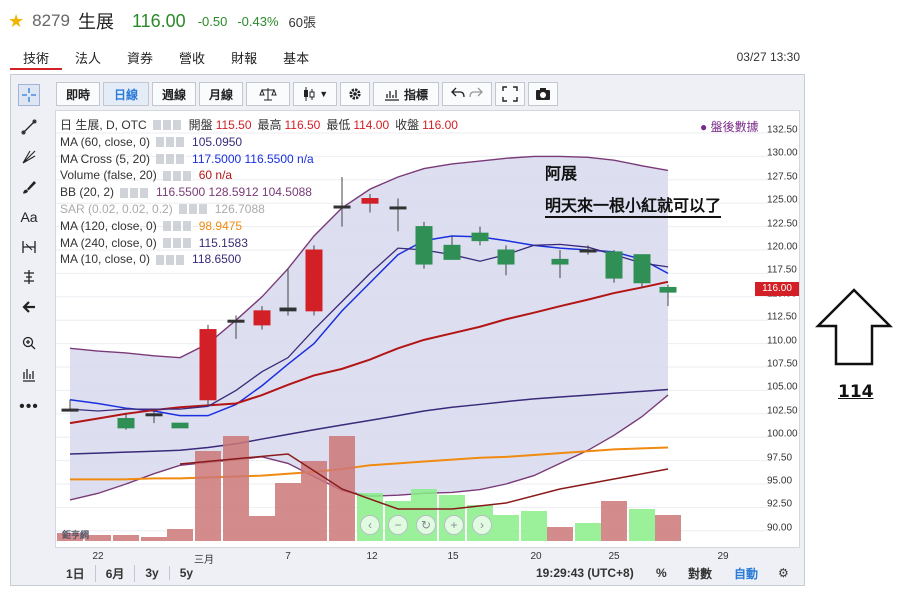  Describe the element at coordinates (262, 259) in the screenshot. I see `legend-row-ma10: MA (10, close, 0) 118.6500` at that location.